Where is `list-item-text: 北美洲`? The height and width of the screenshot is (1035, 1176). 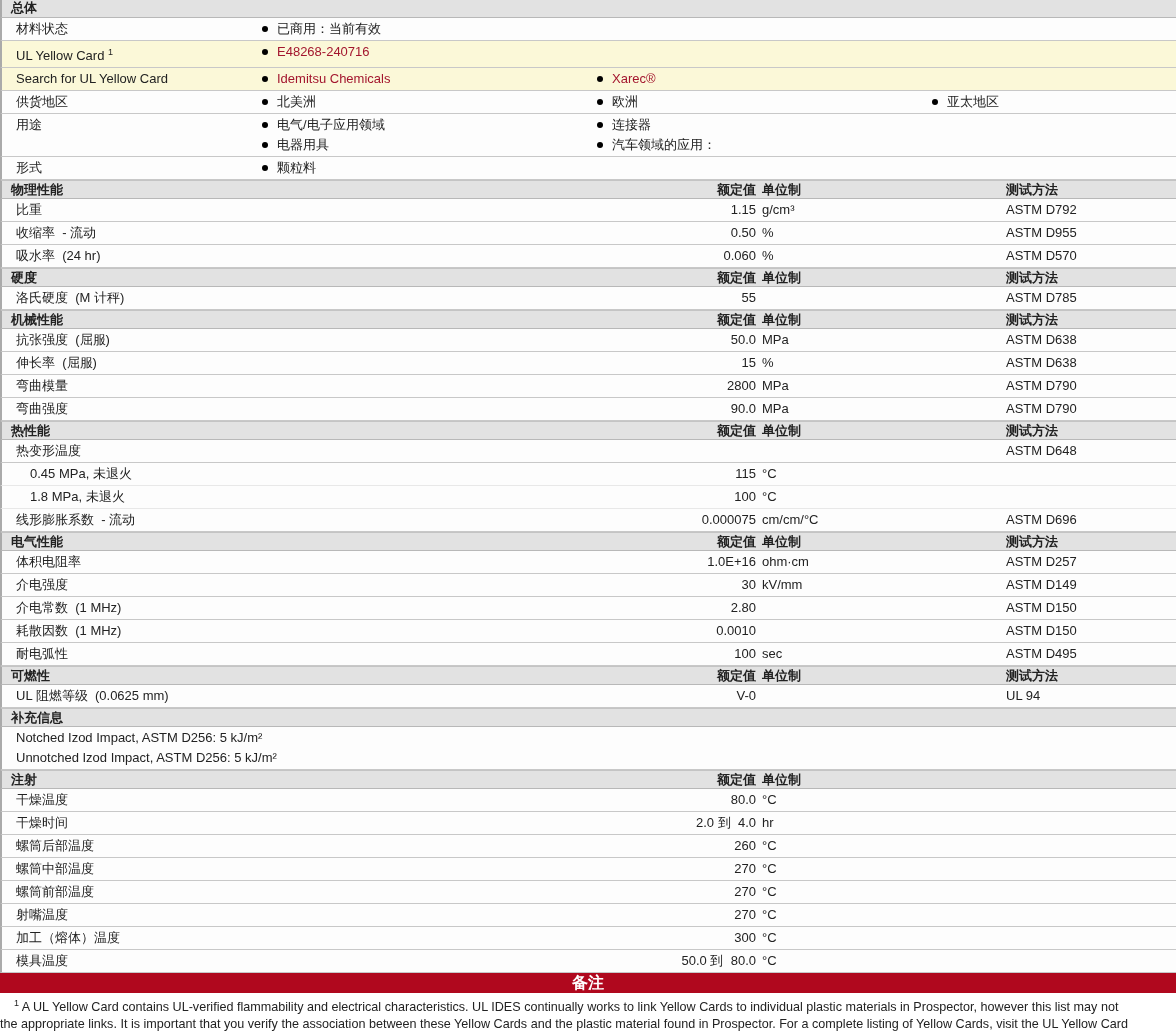 list-item-text: 北美洲 is located at coordinates (296, 102).